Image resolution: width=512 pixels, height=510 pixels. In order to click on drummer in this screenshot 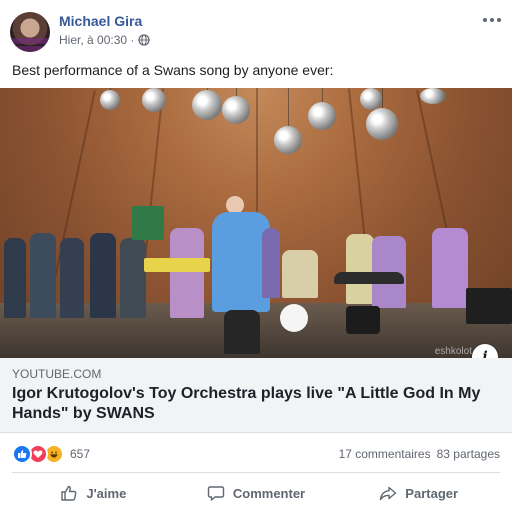, I will do `click(300, 274)`.